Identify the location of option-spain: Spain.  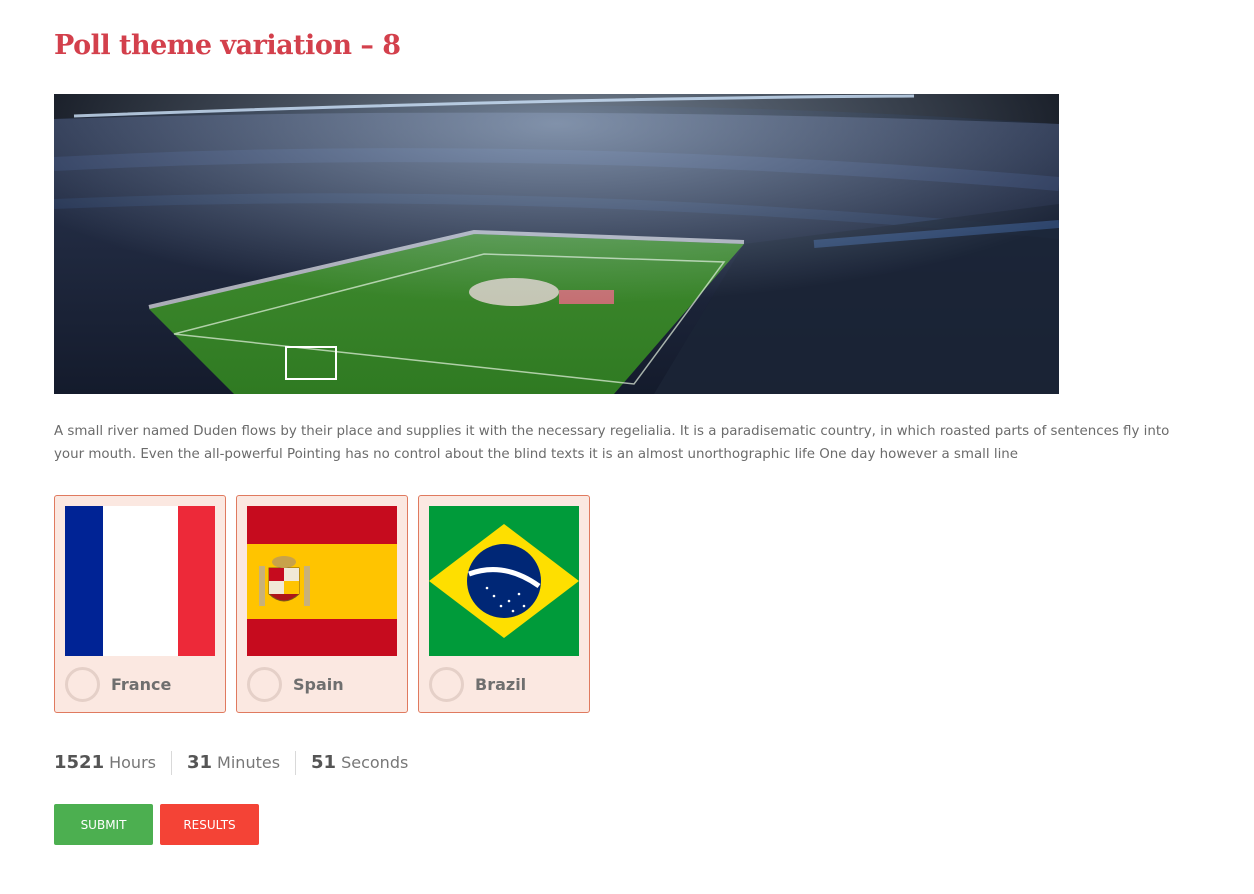
(322, 604).